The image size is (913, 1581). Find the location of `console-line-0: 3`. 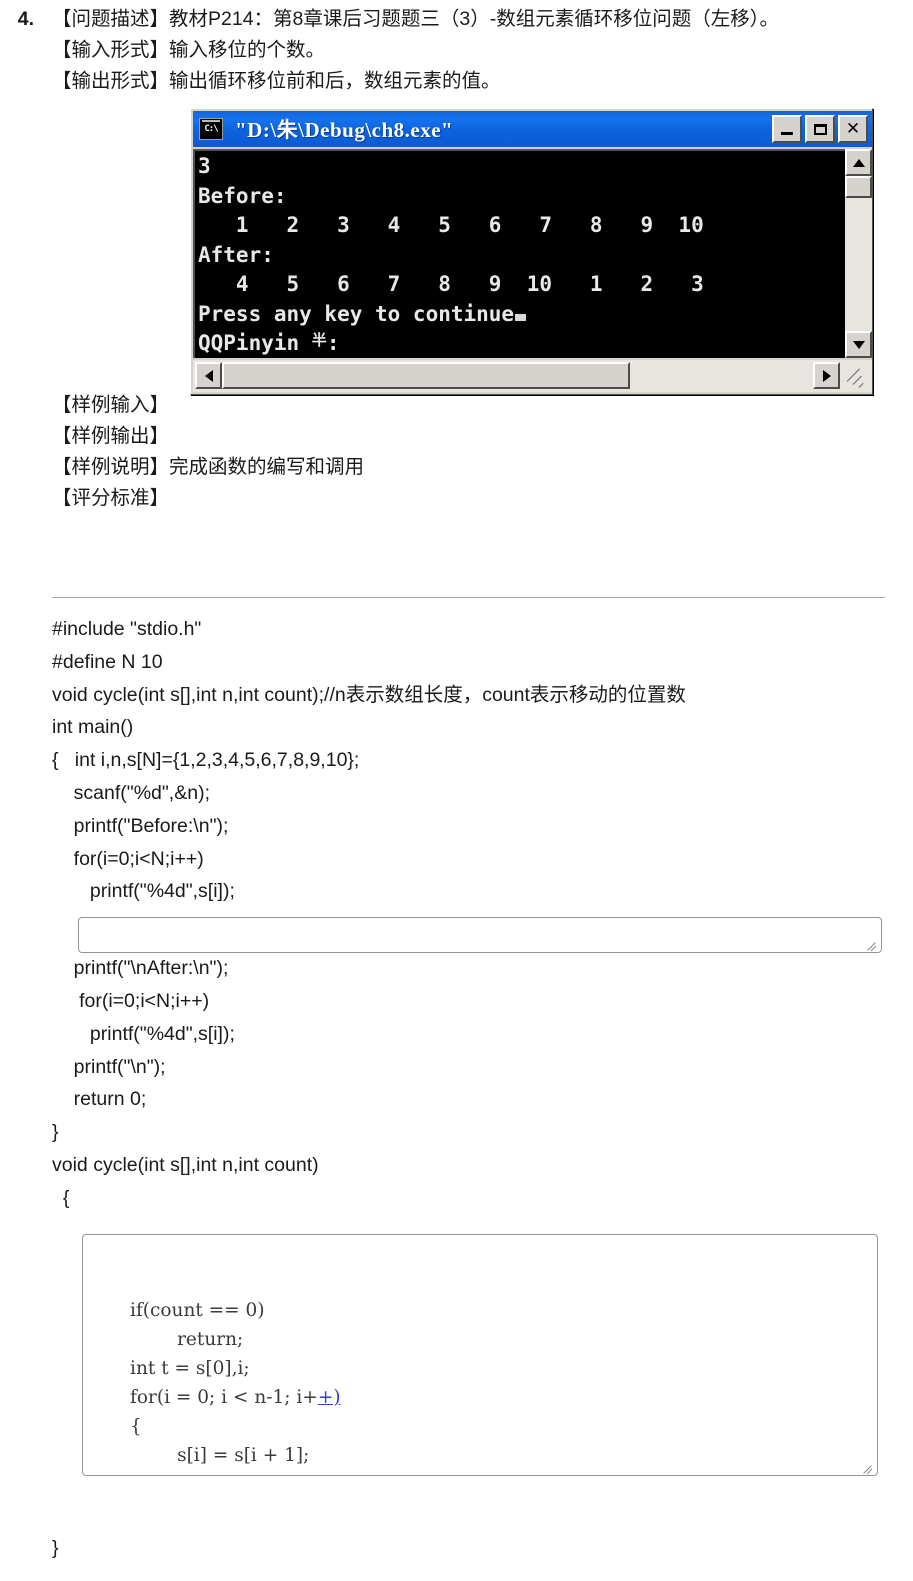

console-line-0: 3 is located at coordinates (204, 166).